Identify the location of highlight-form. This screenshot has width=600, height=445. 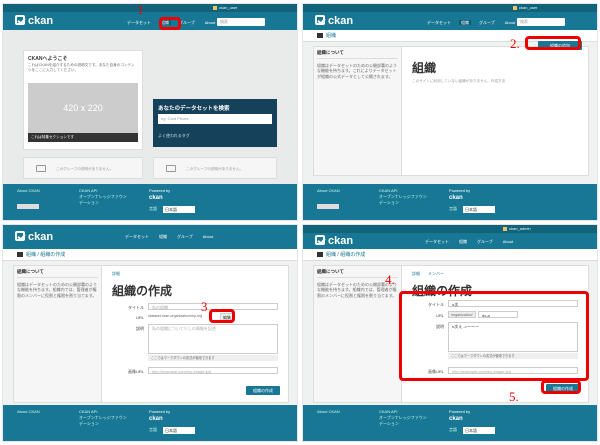
(494, 336).